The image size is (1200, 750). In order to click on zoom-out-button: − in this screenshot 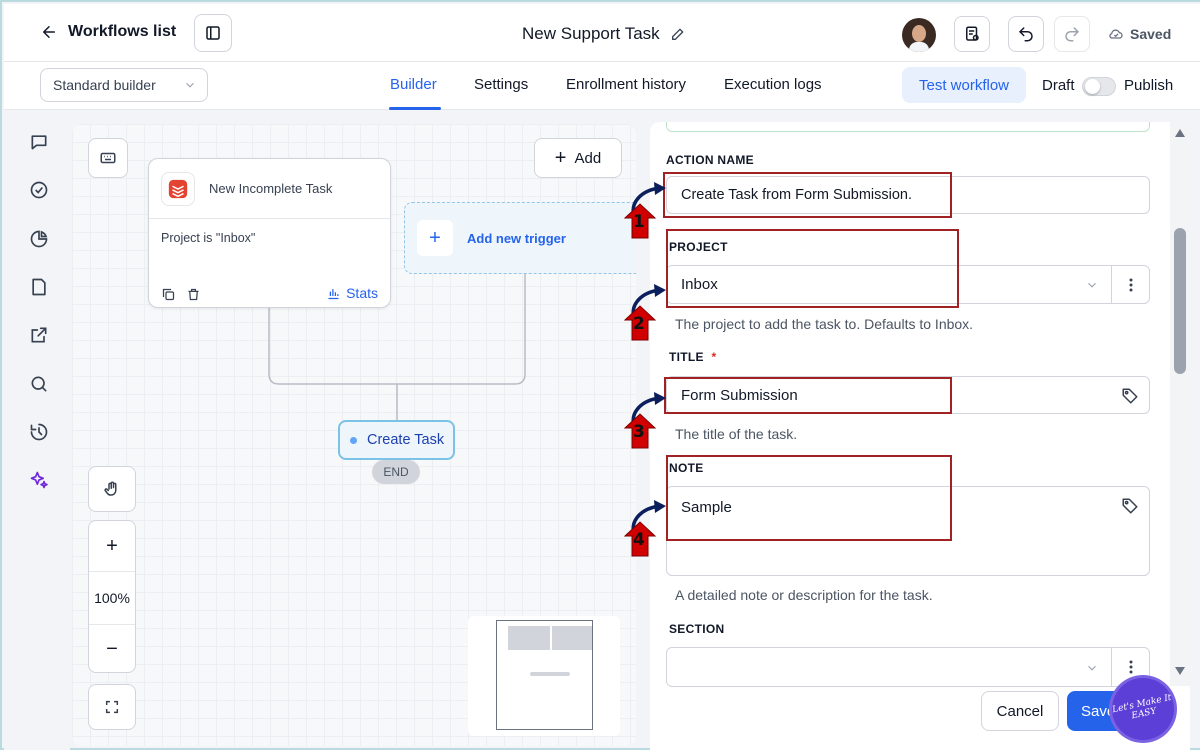, I will do `click(112, 649)`.